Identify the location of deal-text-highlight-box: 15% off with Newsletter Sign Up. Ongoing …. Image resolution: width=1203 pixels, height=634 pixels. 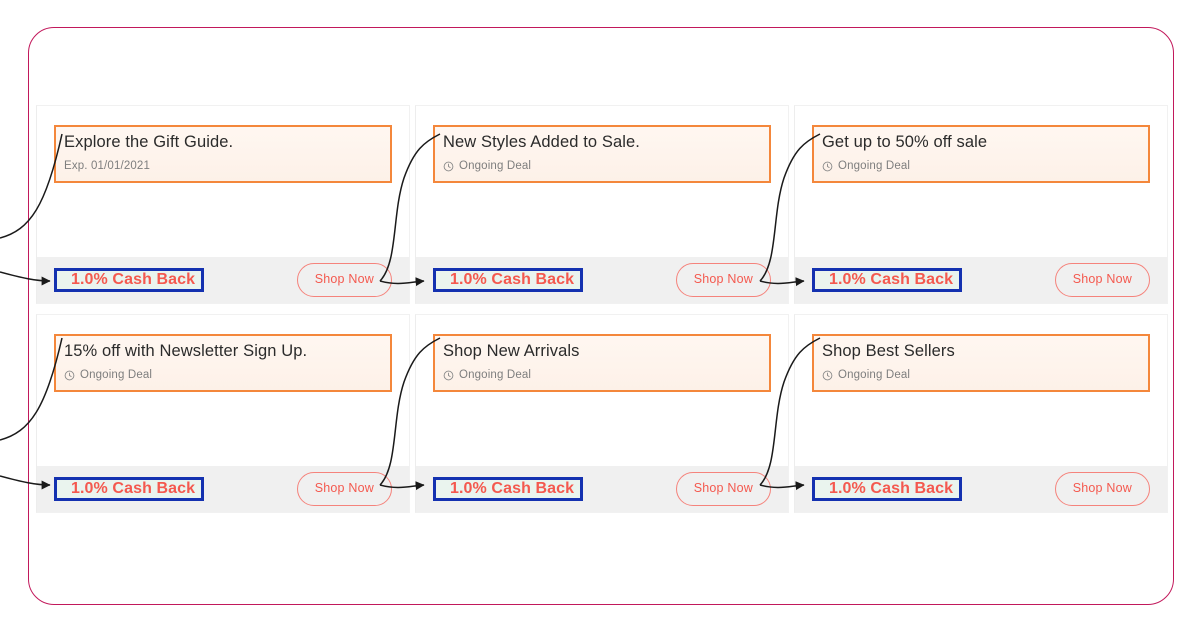
(223, 363).